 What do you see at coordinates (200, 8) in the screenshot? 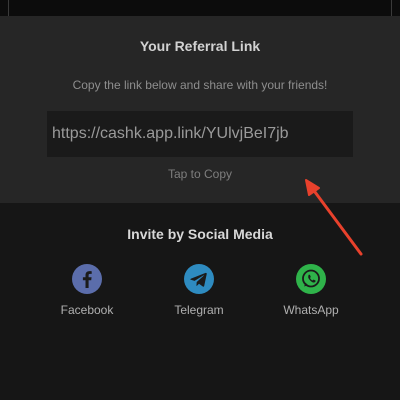
I see `top-bar` at bounding box center [200, 8].